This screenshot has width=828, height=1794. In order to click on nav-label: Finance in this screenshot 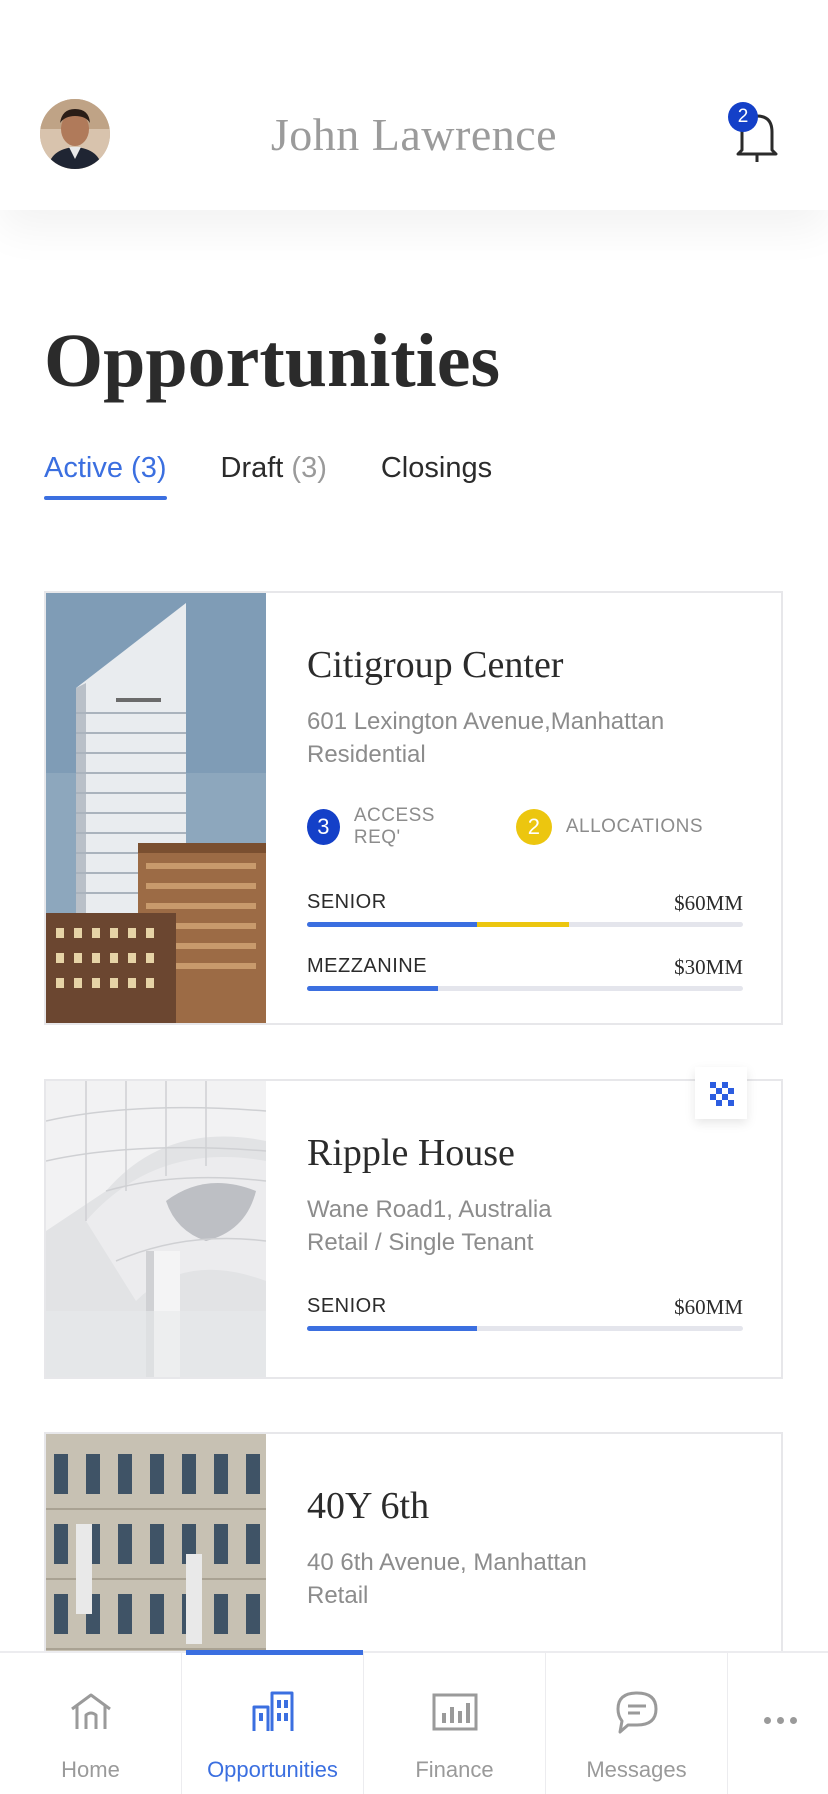, I will do `click(454, 1769)`.